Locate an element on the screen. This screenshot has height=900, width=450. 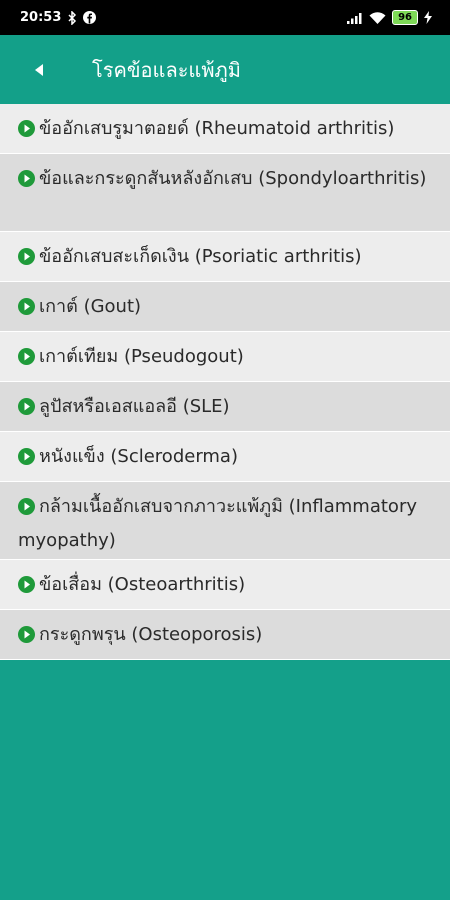
facebook-icon is located at coordinates (90, 17).